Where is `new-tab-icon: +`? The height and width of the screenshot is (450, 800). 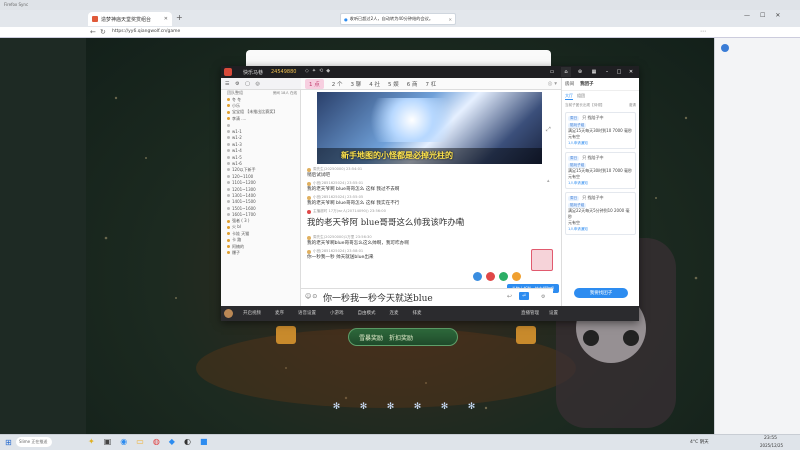
new-tab-icon: + is located at coordinates (179, 17).